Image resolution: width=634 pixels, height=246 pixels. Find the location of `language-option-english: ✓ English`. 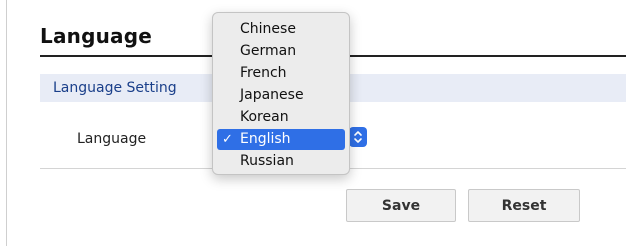

language-option-english: ✓ English is located at coordinates (281, 139).